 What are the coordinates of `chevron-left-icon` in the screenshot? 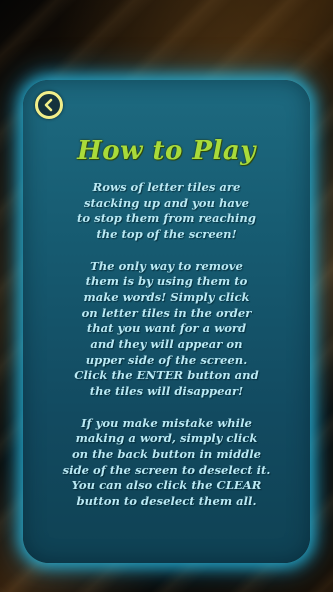 It's located at (48, 105).